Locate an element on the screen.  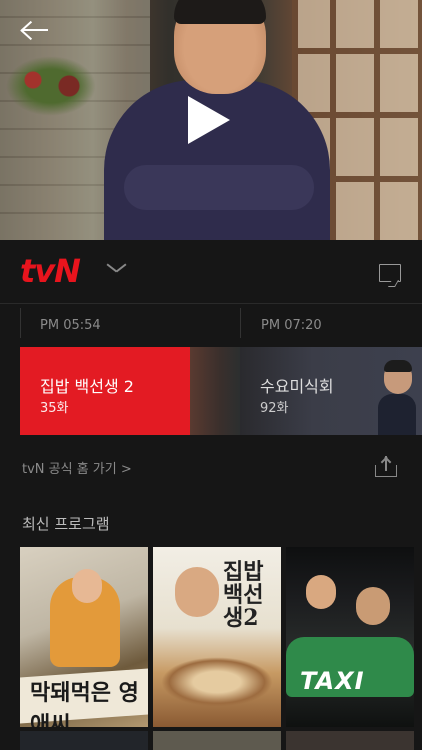
schedule-card-current: 집밥 백선생 2 35화 is located at coordinates (105, 391).